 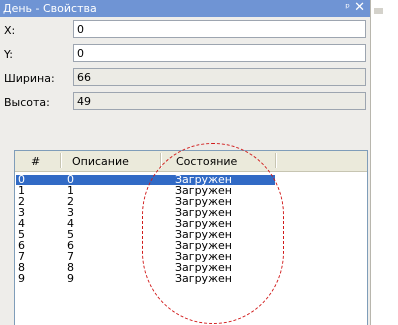 I want to click on property-row-width: Ширина: 66, so click(x=185, y=78).